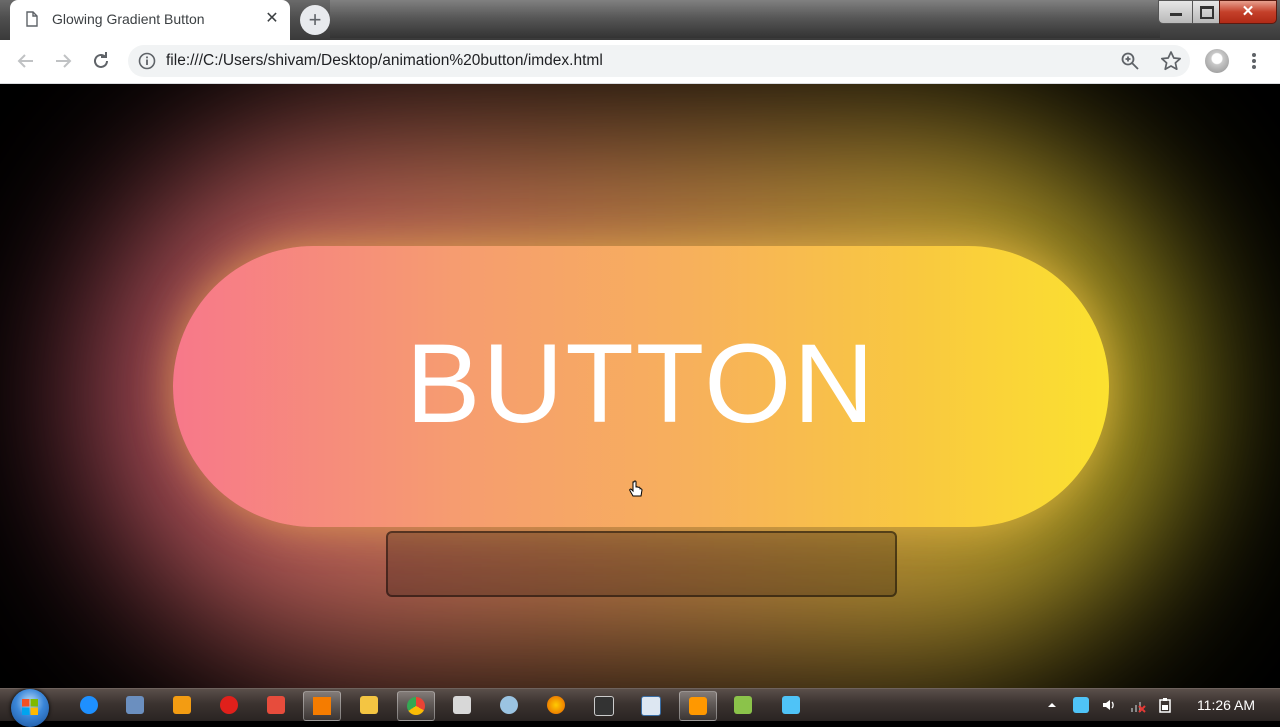 The image size is (1280, 727). I want to click on new-tab-button: +, so click(315, 20).